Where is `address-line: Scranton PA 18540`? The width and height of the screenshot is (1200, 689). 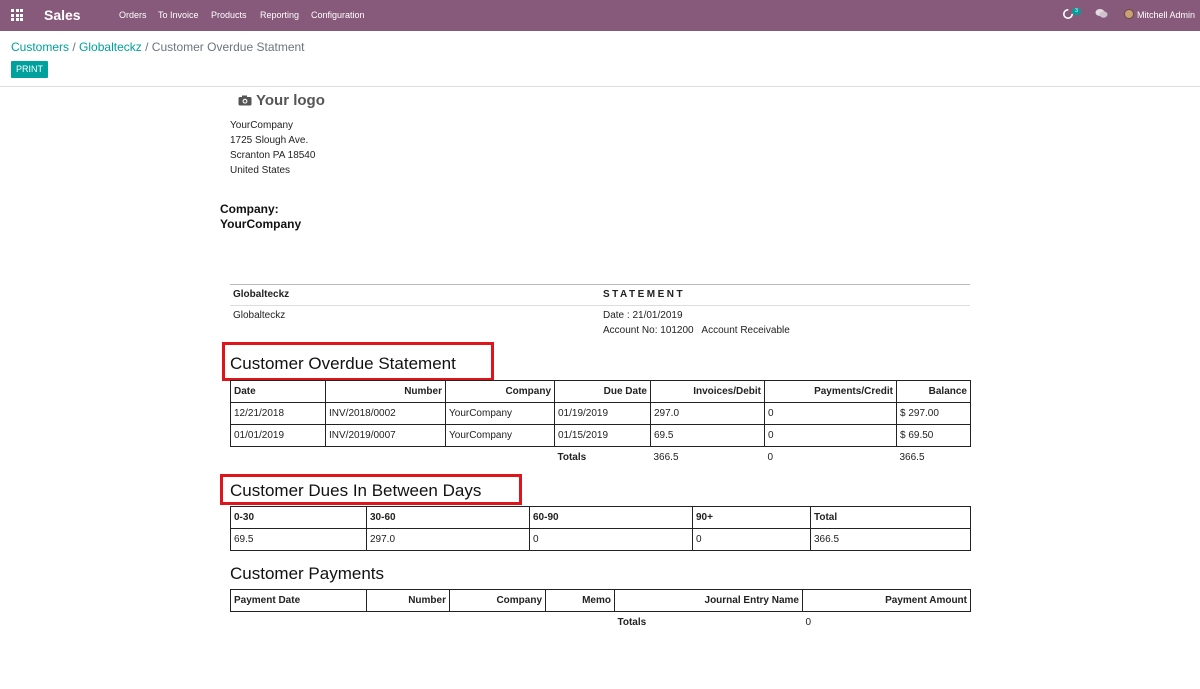
address-line: Scranton PA 18540 is located at coordinates (273, 155).